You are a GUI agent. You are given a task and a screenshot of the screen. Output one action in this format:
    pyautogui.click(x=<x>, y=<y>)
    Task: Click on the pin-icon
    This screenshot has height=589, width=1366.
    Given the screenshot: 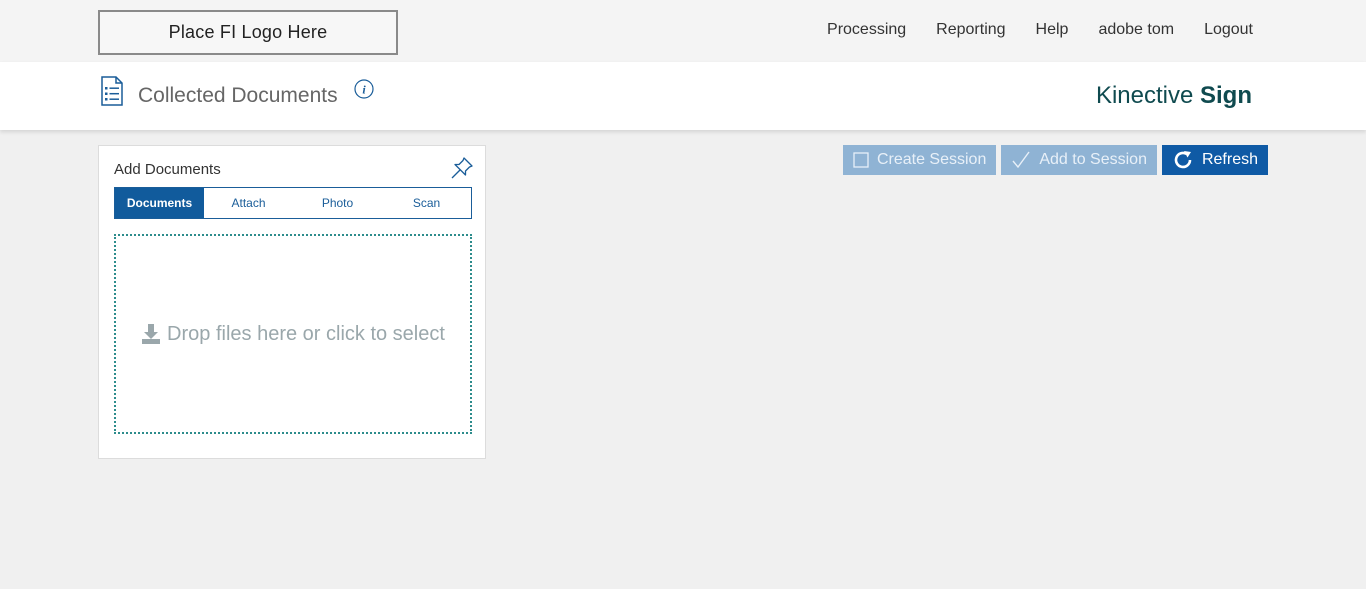 What is the action you would take?
    pyautogui.click(x=462, y=168)
    